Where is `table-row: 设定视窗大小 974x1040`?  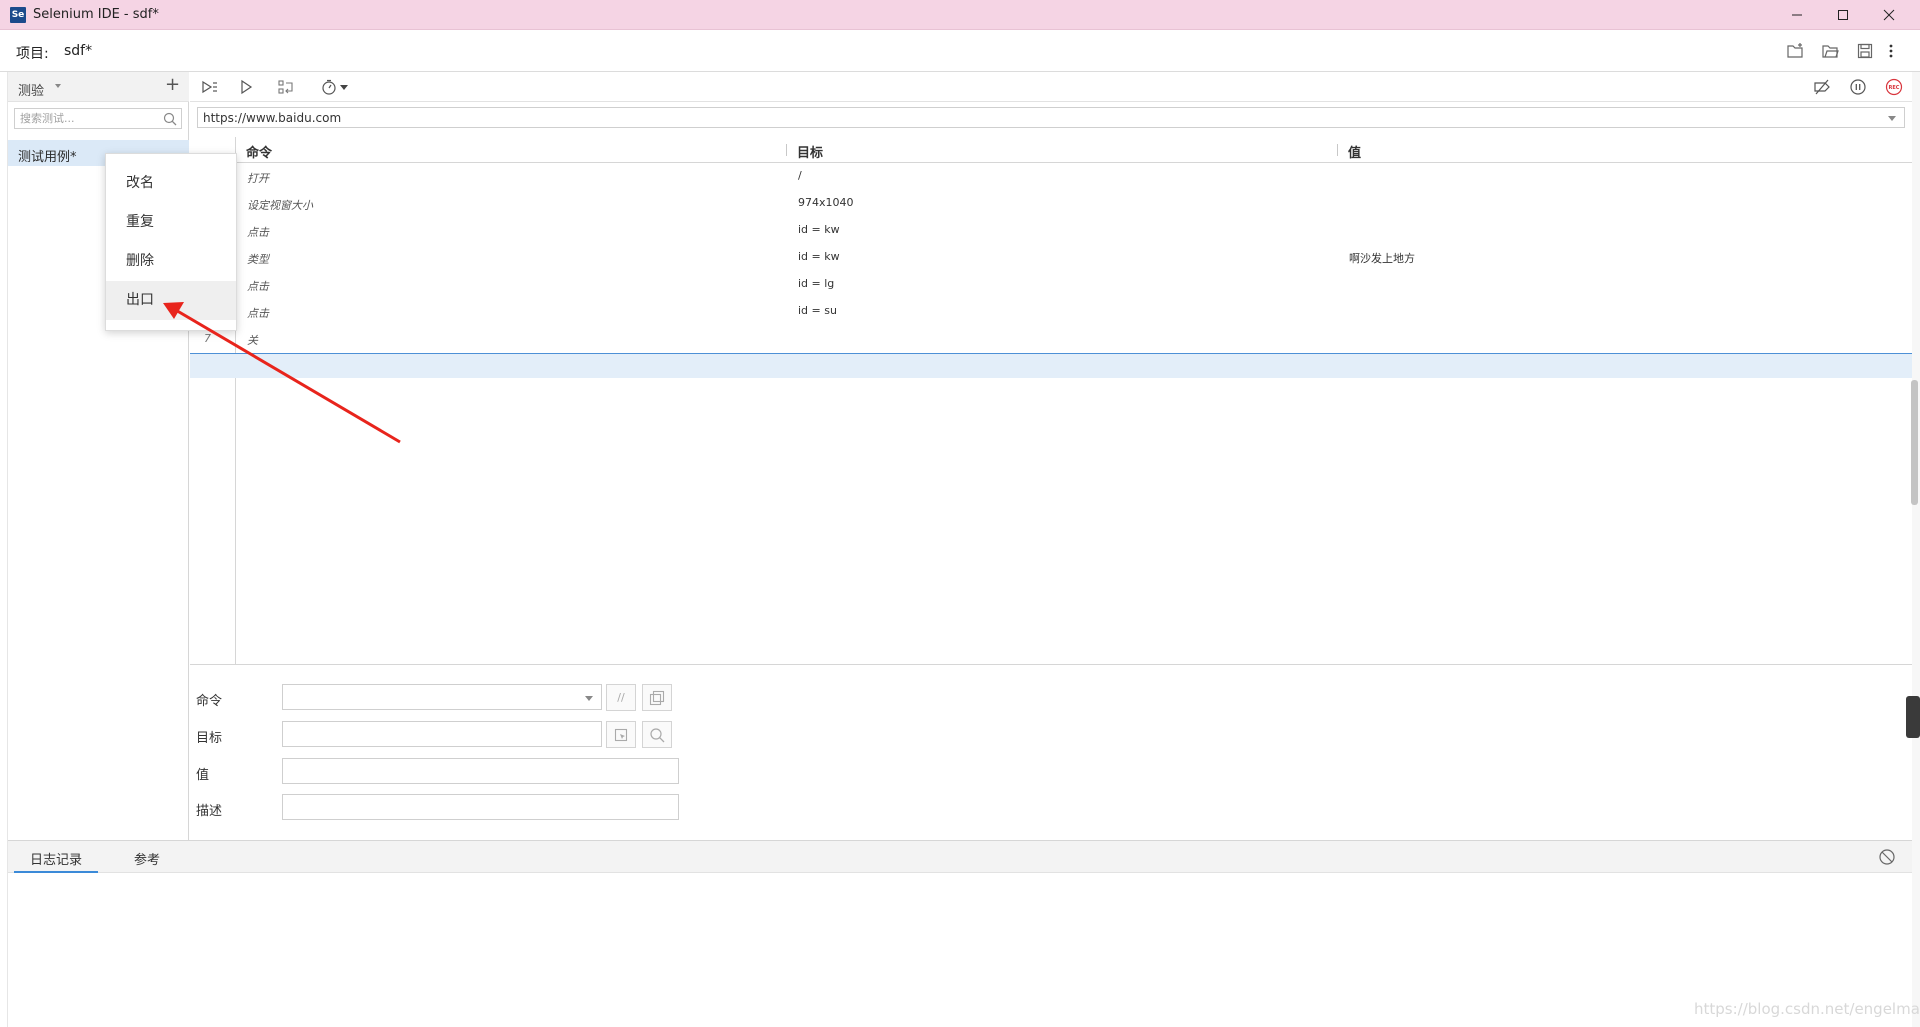 table-row: 设定视窗大小 974x1040 is located at coordinates (1051, 204).